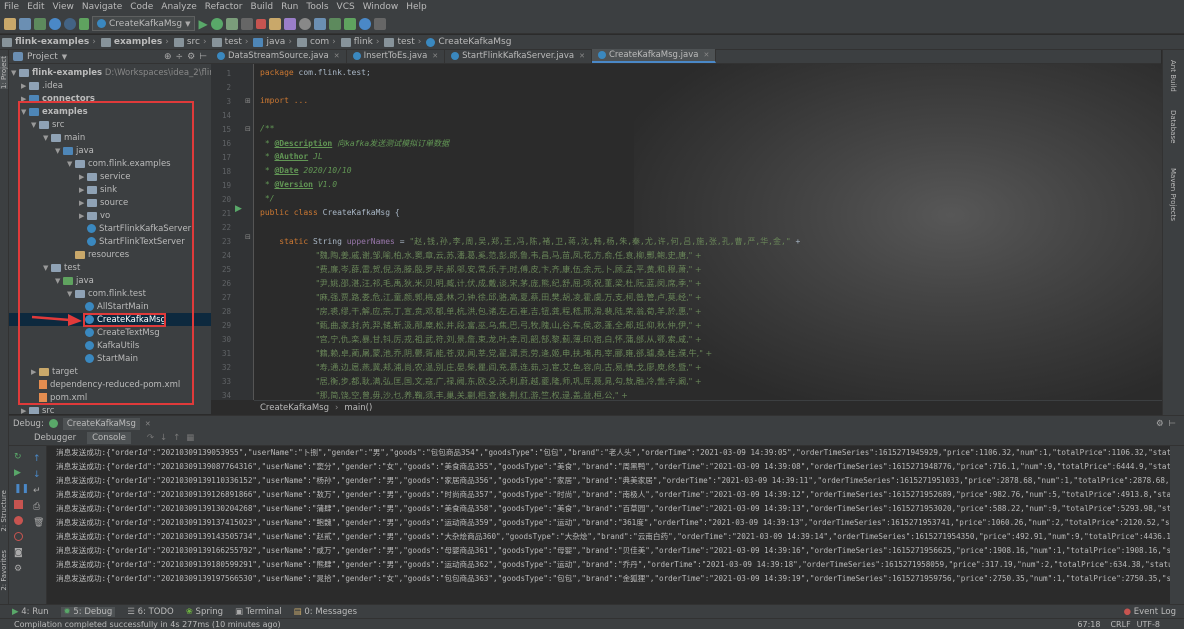  What do you see at coordinates (224, 7) in the screenshot?
I see `menu-refactor: Refactor` at bounding box center [224, 7].